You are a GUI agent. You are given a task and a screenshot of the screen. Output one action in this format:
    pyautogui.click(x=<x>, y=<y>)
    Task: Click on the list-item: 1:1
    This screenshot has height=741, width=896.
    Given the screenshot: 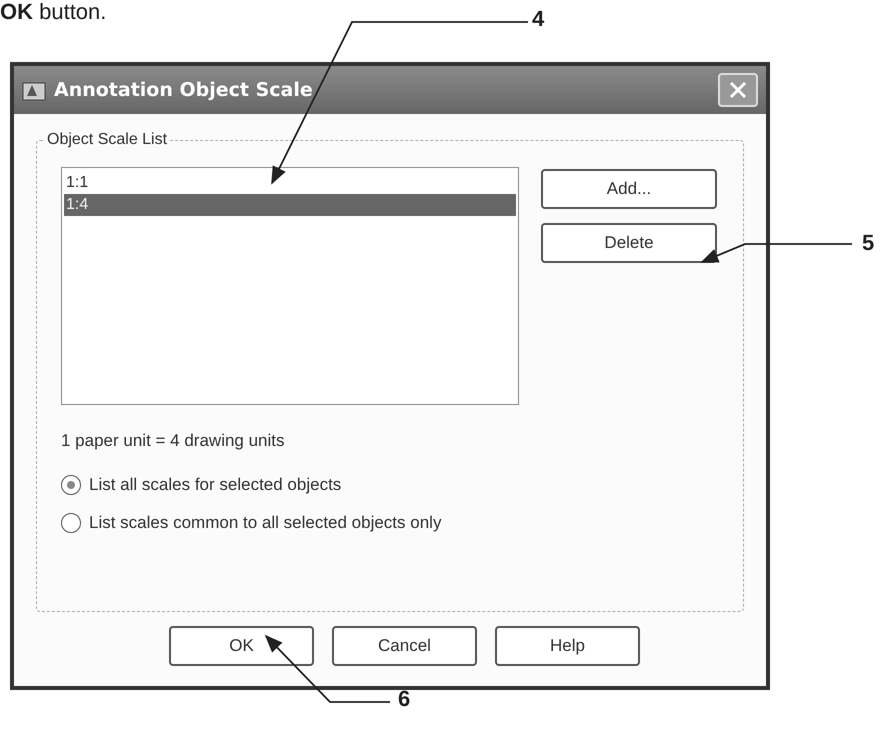 What is the action you would take?
    pyautogui.click(x=290, y=183)
    